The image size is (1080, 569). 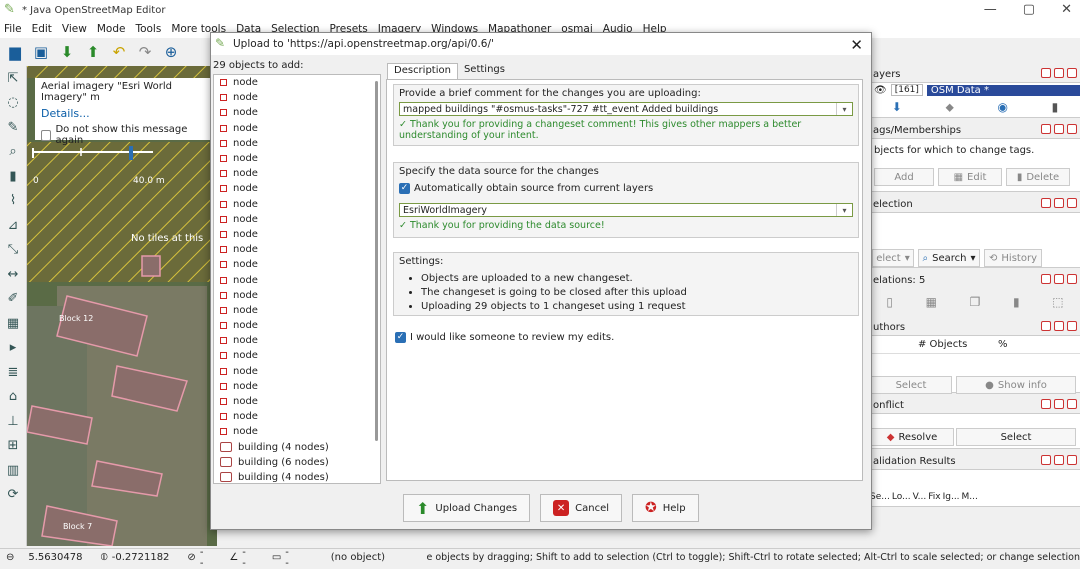 I want to click on source-dropdown-icon: ▾, so click(x=844, y=210).